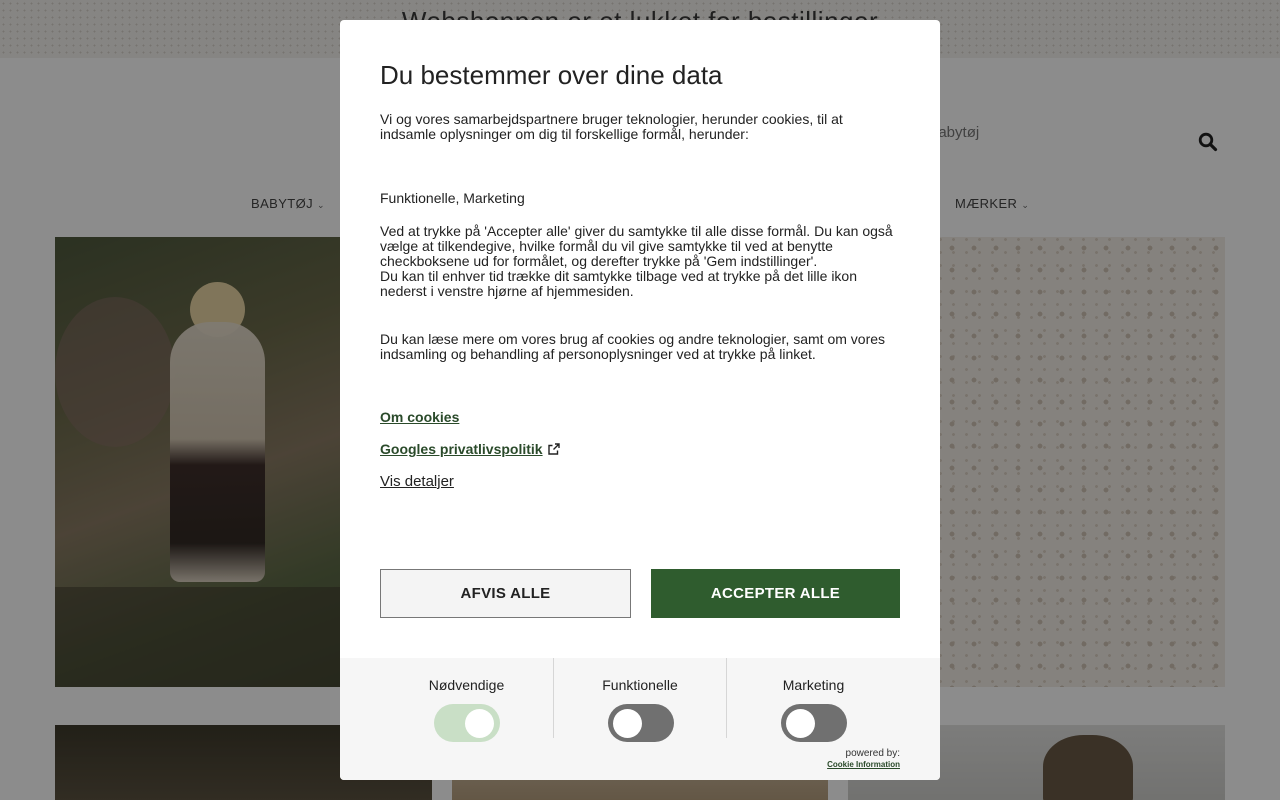 The image size is (1280, 800). What do you see at coordinates (505, 593) in the screenshot?
I see `reject-all-button: AFVIS ALLE` at bounding box center [505, 593].